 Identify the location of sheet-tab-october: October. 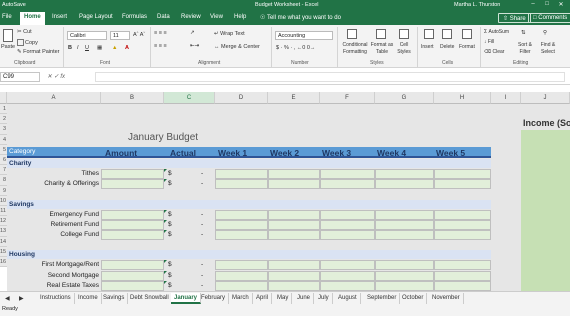
(413, 298).